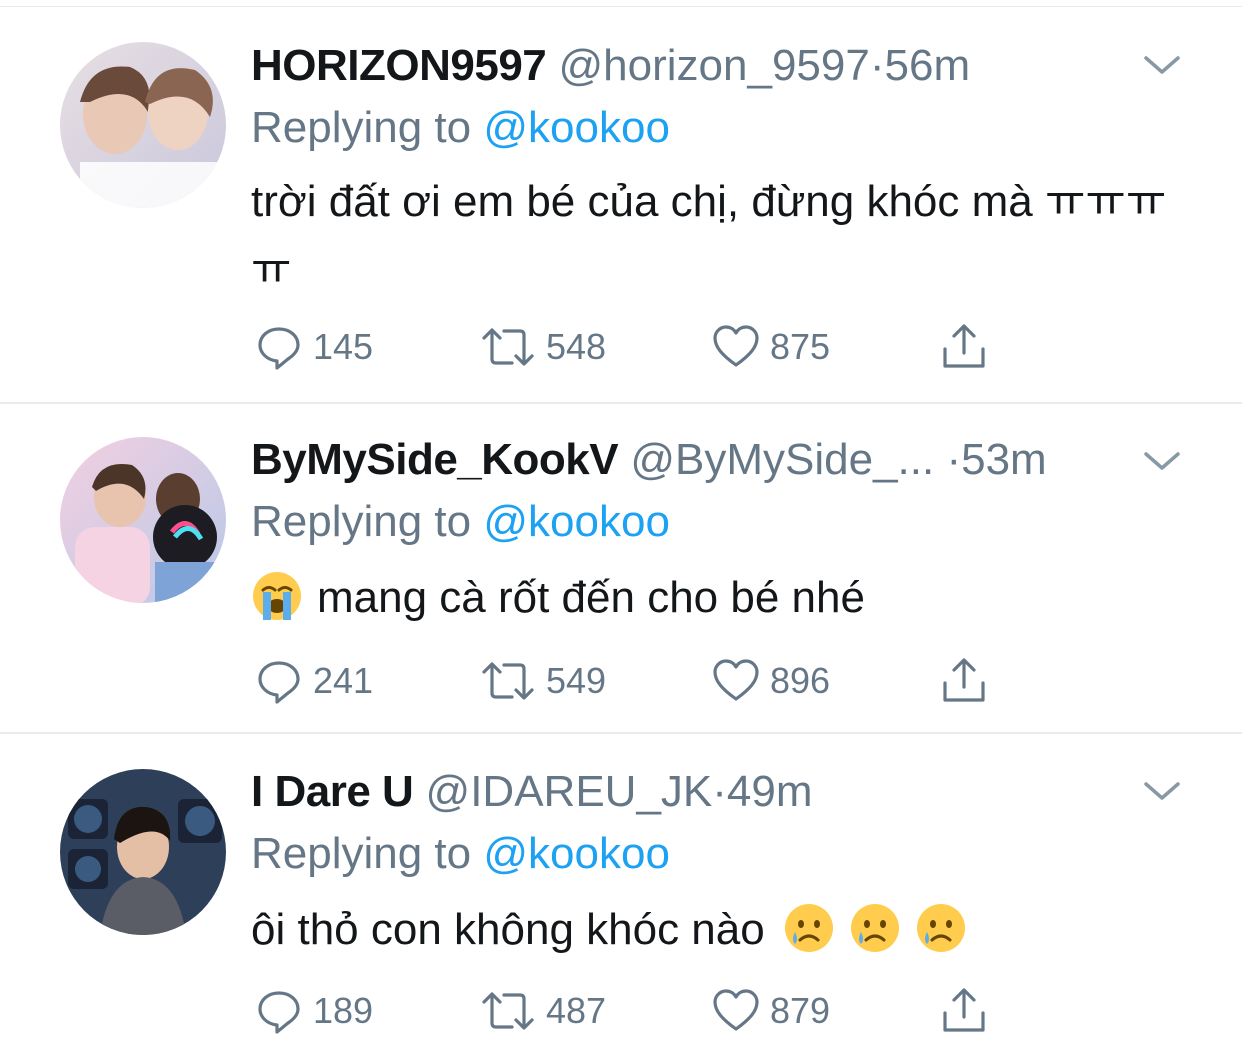 The width and height of the screenshot is (1242, 1054). Describe the element at coordinates (800, 680) in the screenshot. I see `like-count: 896` at that location.